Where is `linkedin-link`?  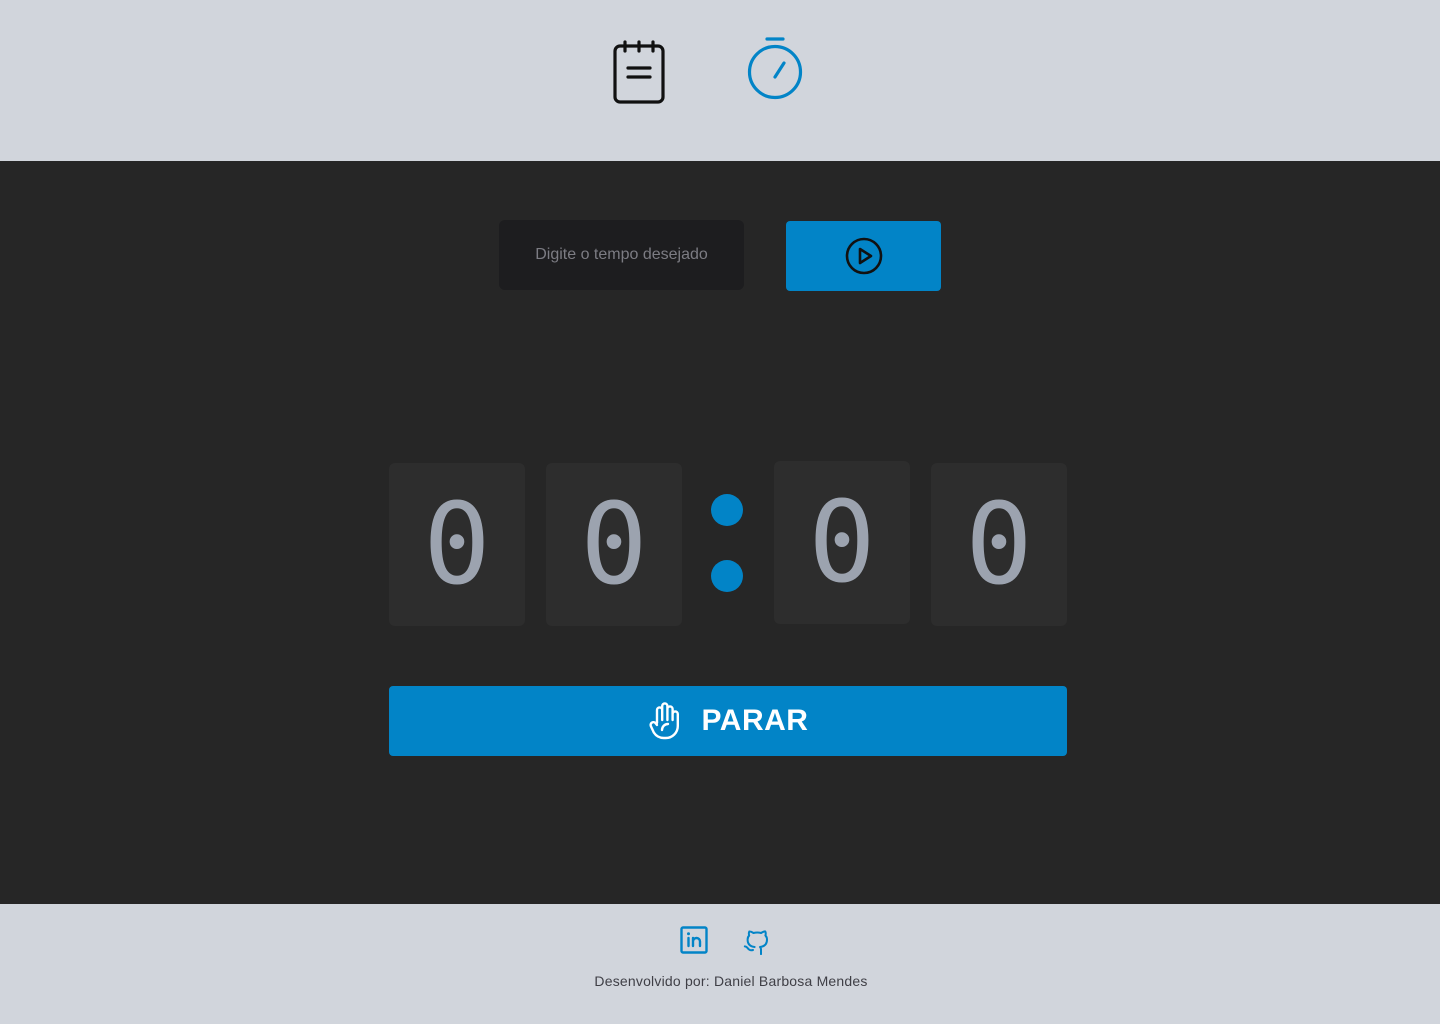
linkedin-link is located at coordinates (694, 940).